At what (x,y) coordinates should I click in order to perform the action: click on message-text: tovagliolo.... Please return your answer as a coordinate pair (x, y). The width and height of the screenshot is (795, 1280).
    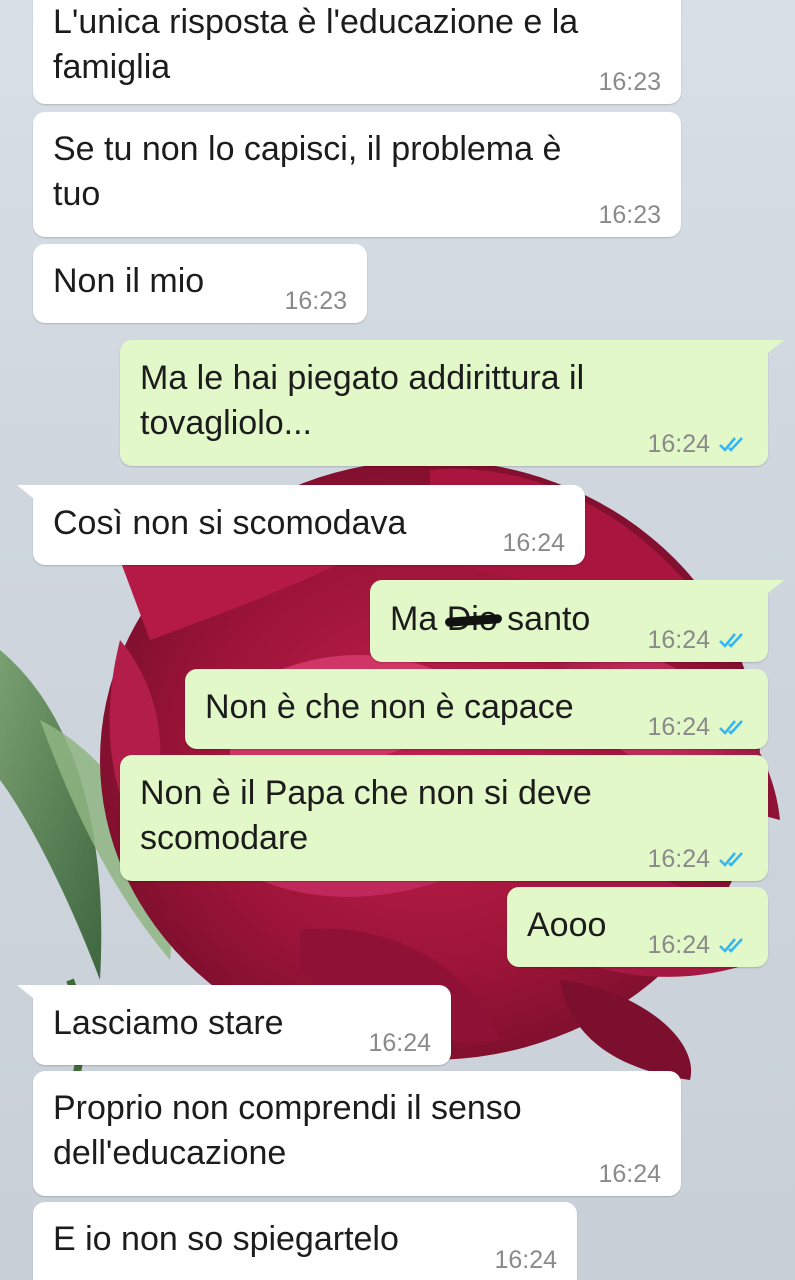
    Looking at the image, I should click on (226, 423).